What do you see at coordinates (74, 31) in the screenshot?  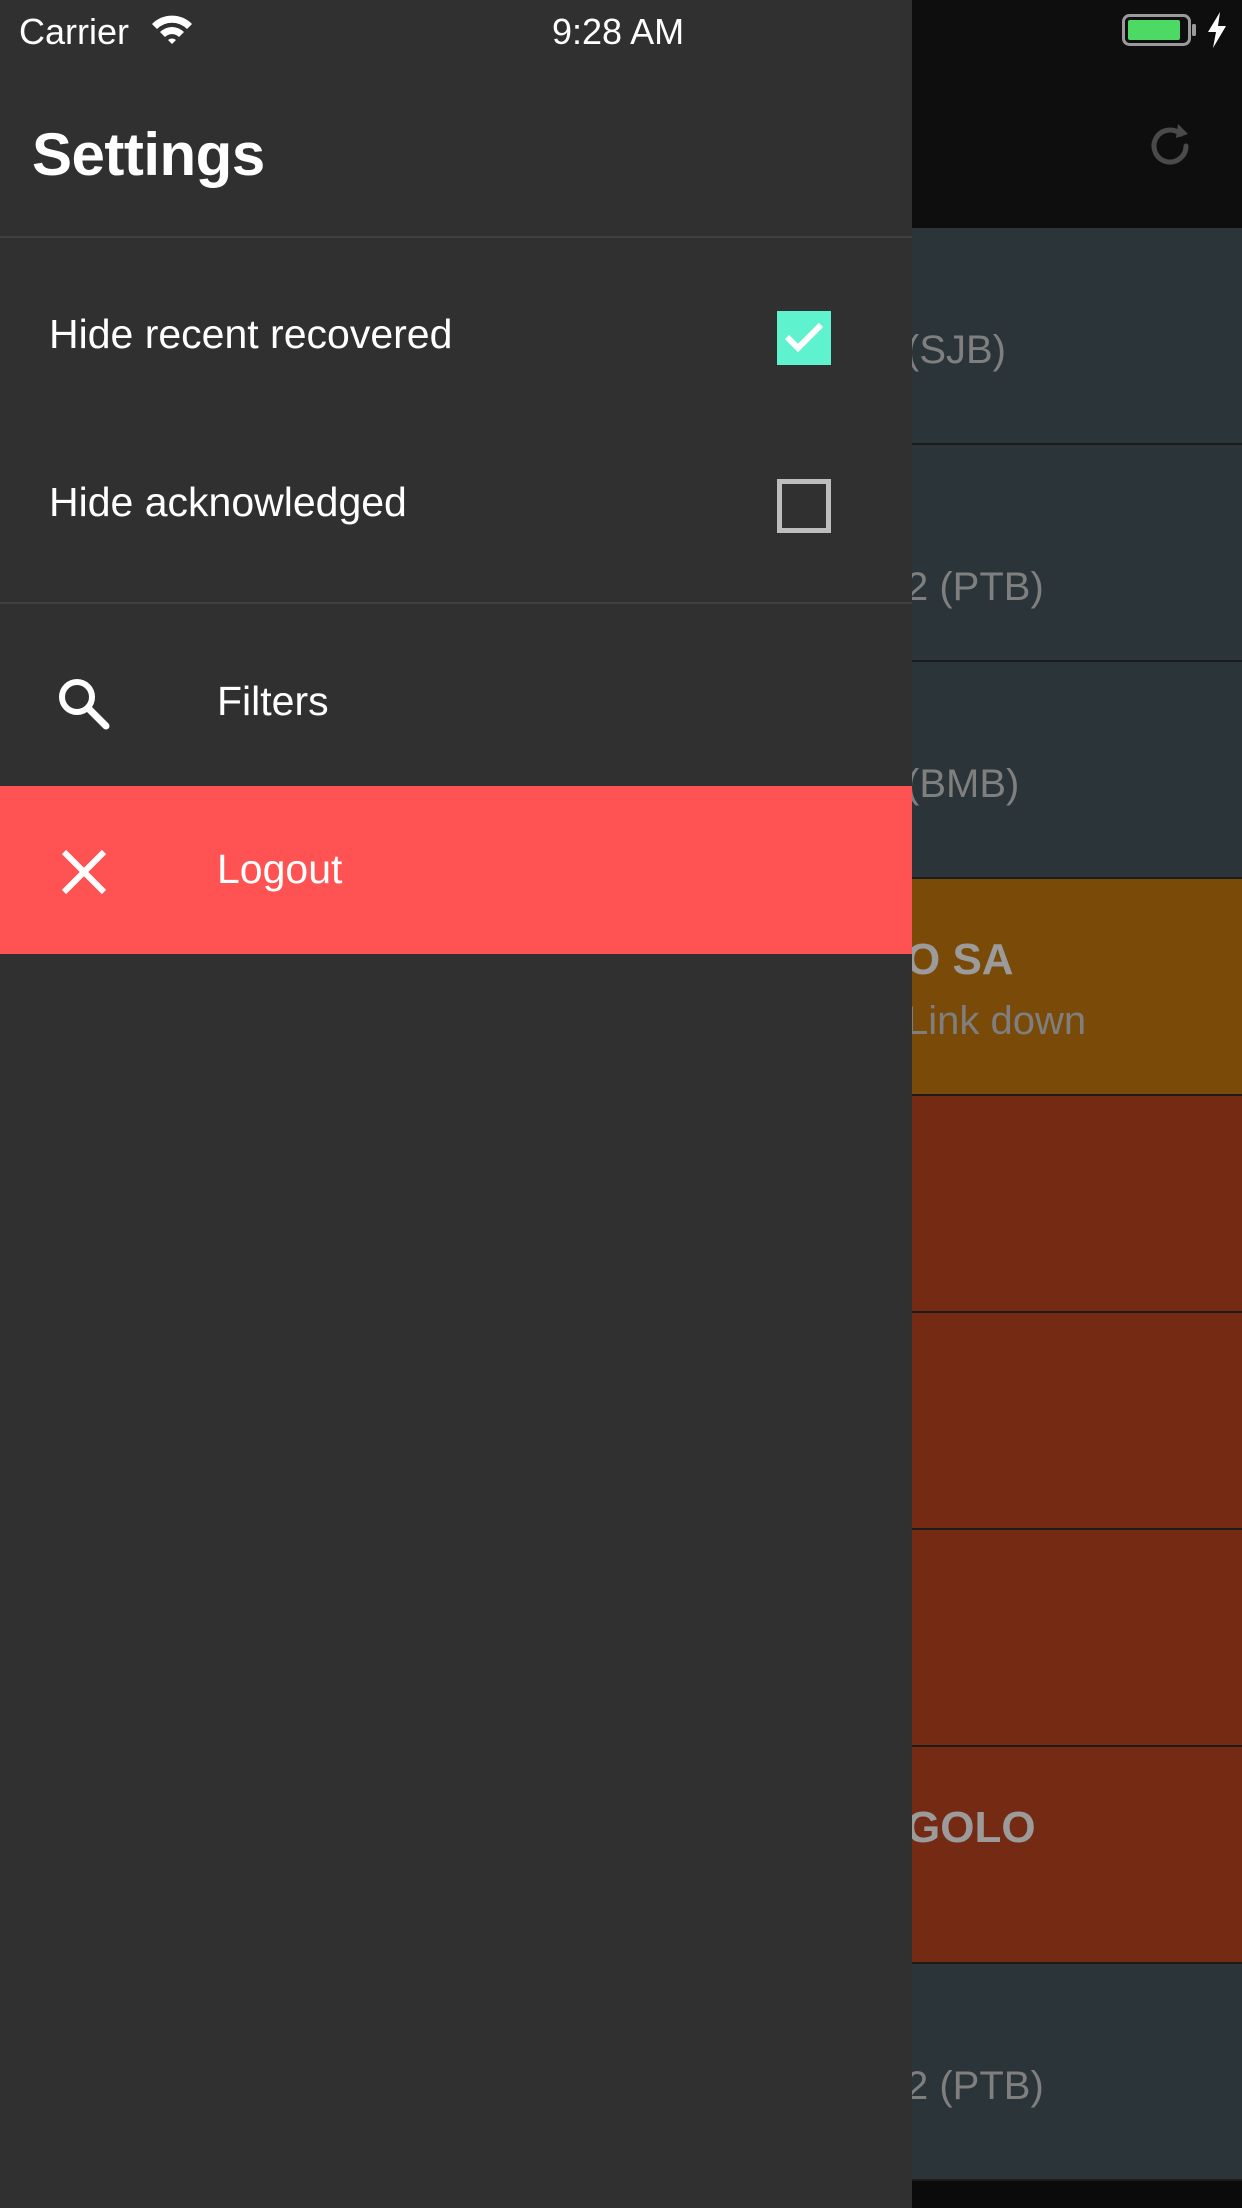 I see `carrier-label: Carrier` at bounding box center [74, 31].